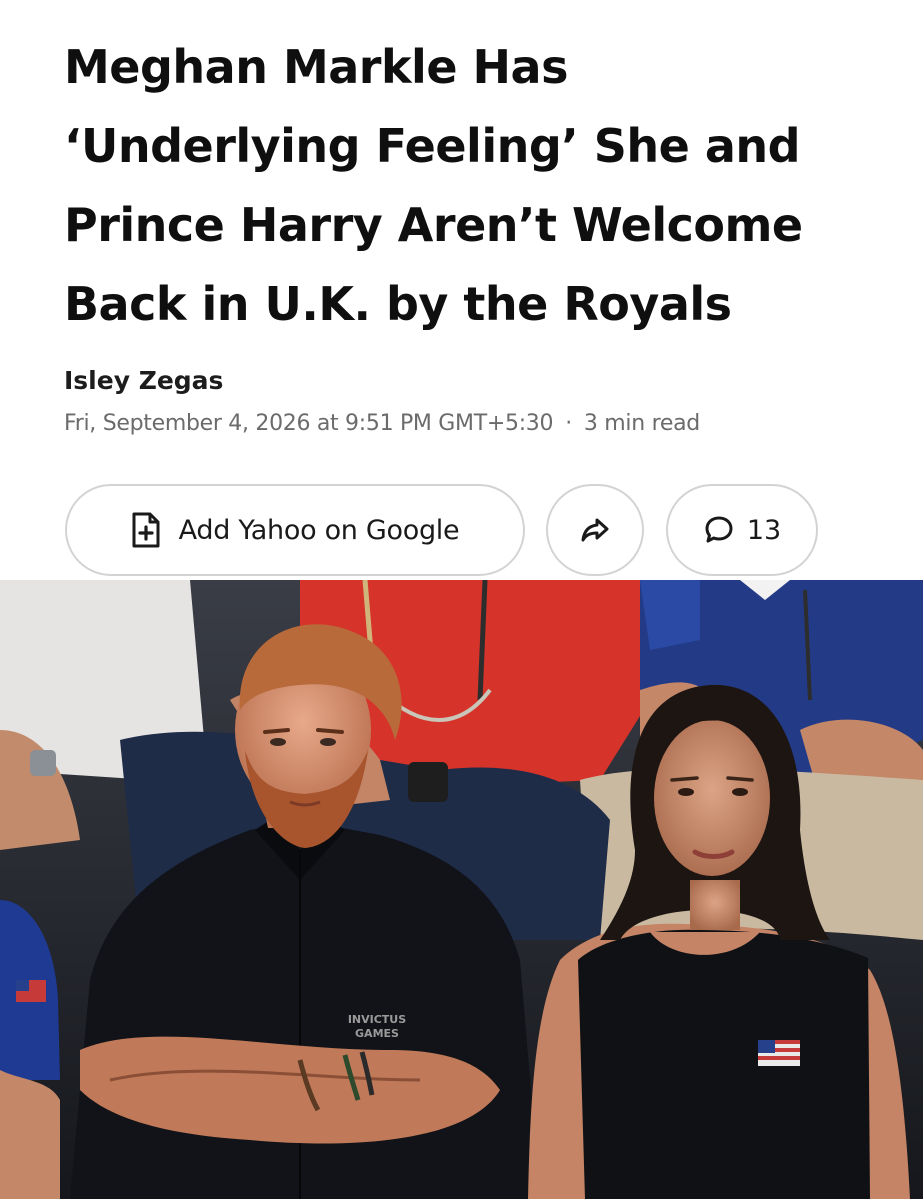 The width and height of the screenshot is (923, 1199). Describe the element at coordinates (146, 530) in the screenshot. I see `document-plus-icon` at that location.